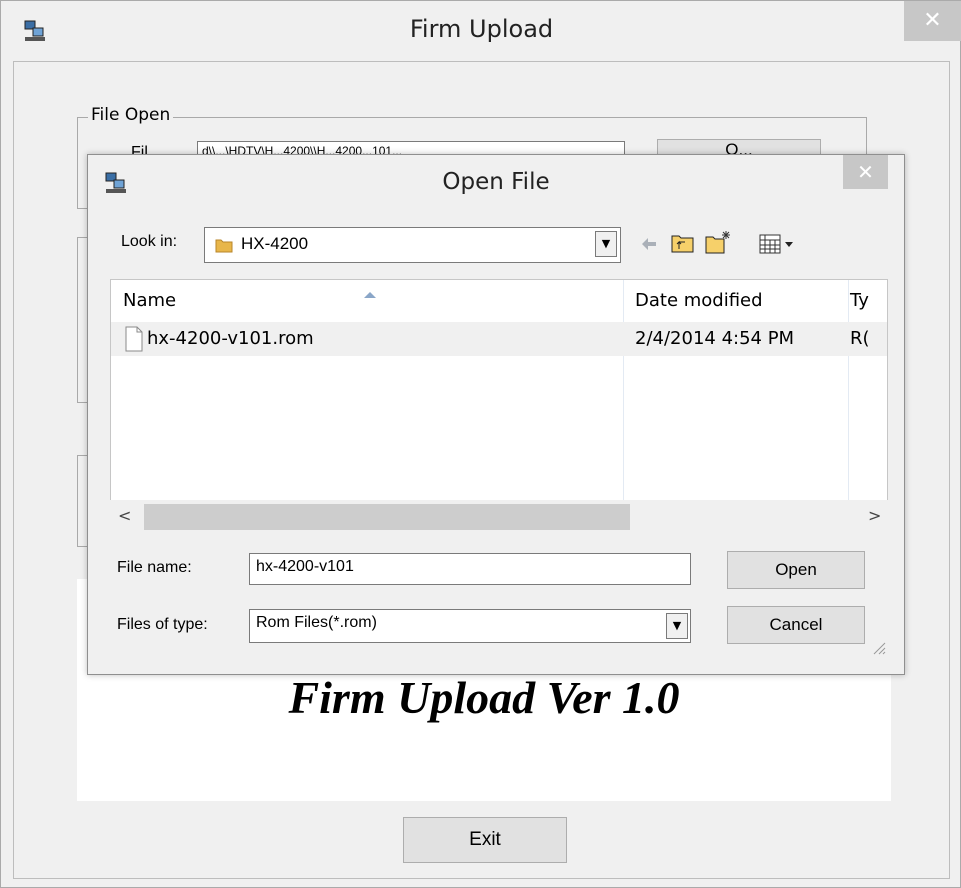  What do you see at coordinates (412, 245) in the screenshot?
I see `look-in-combobox: HX-4200` at bounding box center [412, 245].